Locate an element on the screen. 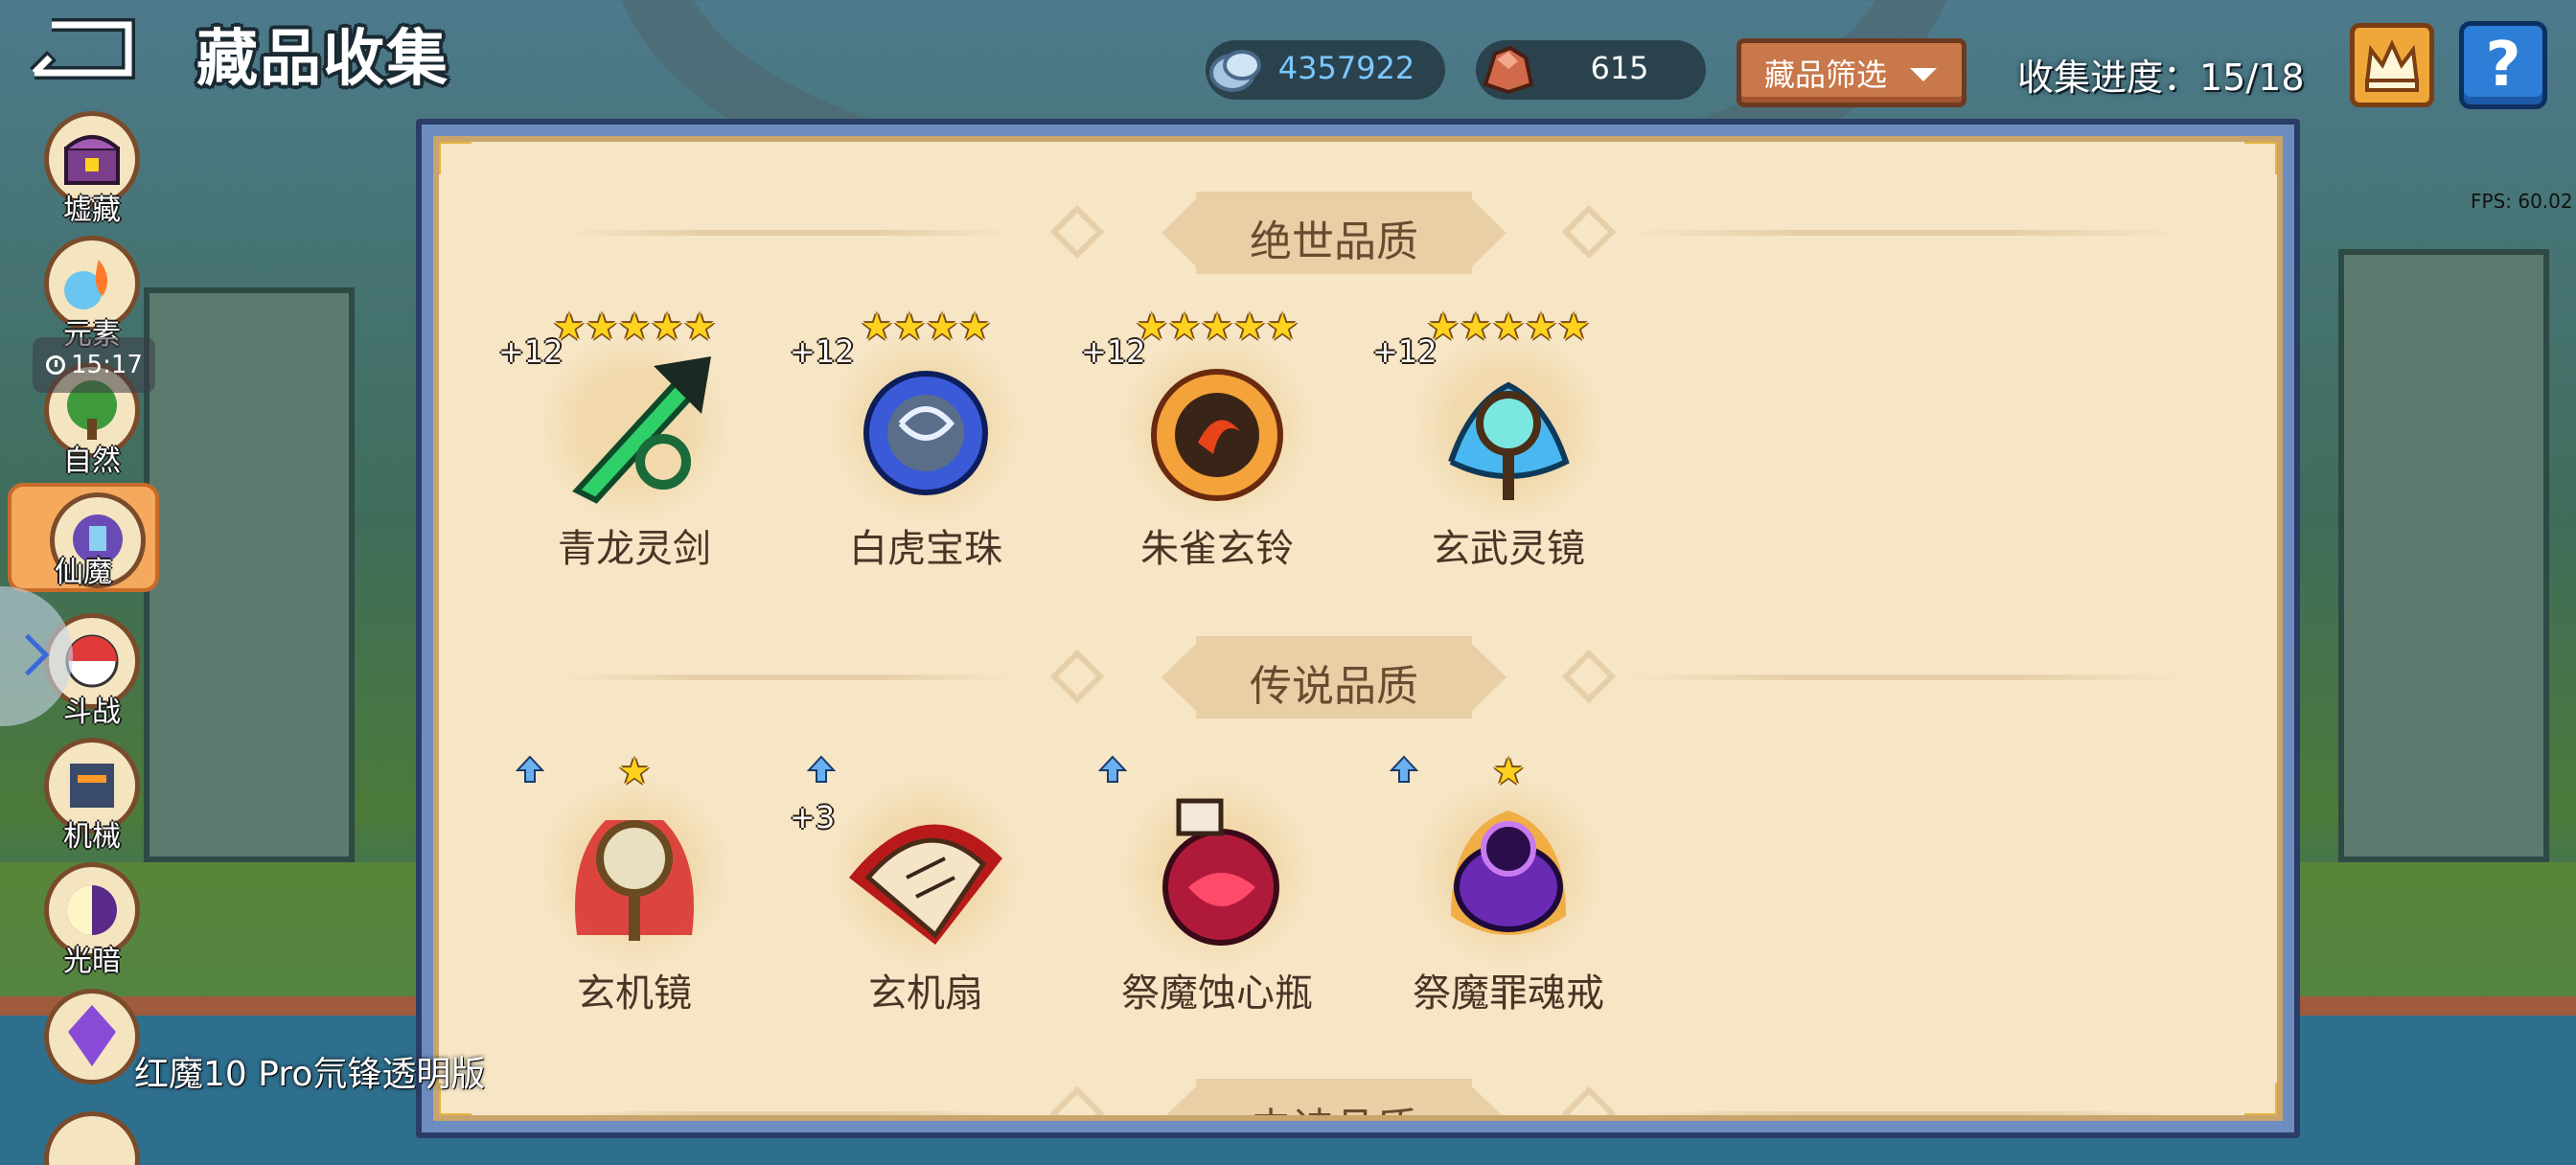 This screenshot has height=1165, width=2576. purple-crystal-icon is located at coordinates (92, 1037).